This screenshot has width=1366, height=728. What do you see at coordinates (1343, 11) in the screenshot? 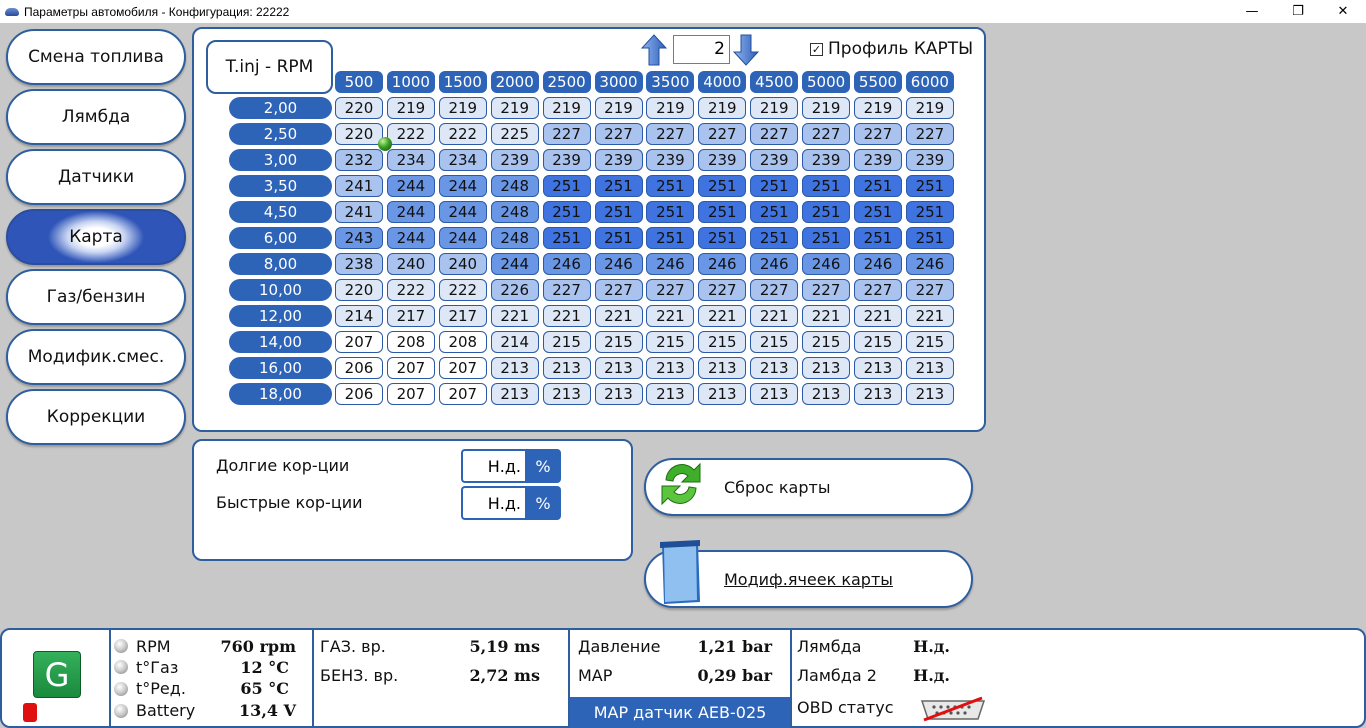
I see `close-button: ✕` at bounding box center [1343, 11].